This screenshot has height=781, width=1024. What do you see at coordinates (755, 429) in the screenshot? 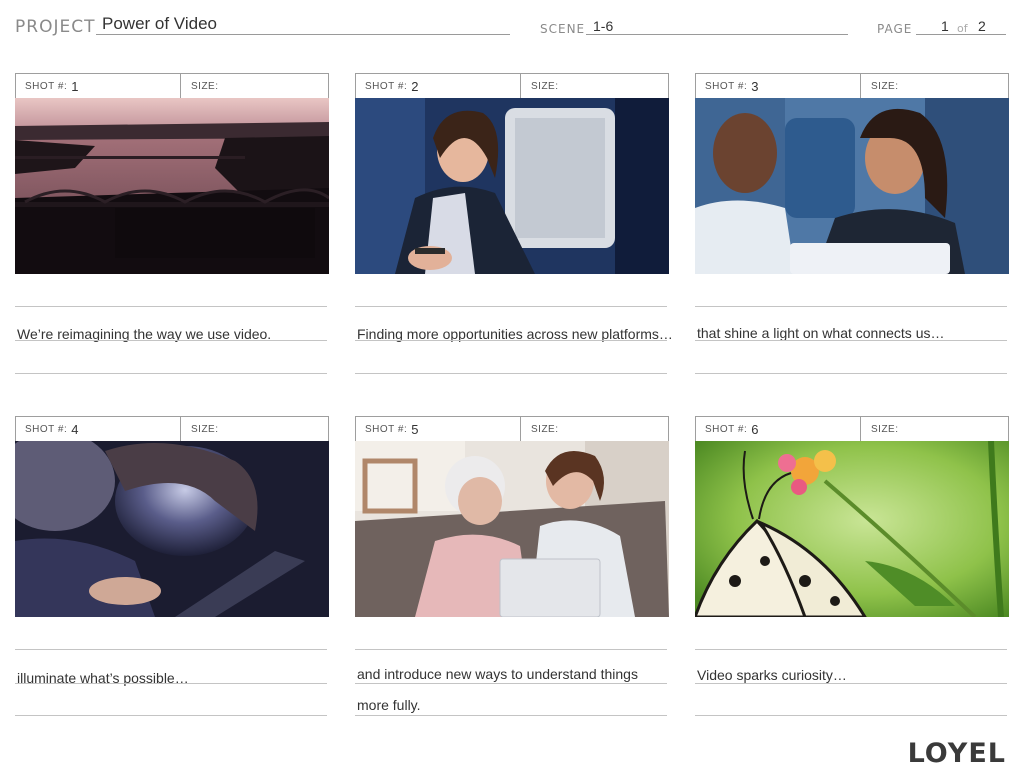
I see `shot-number: 6` at bounding box center [755, 429].